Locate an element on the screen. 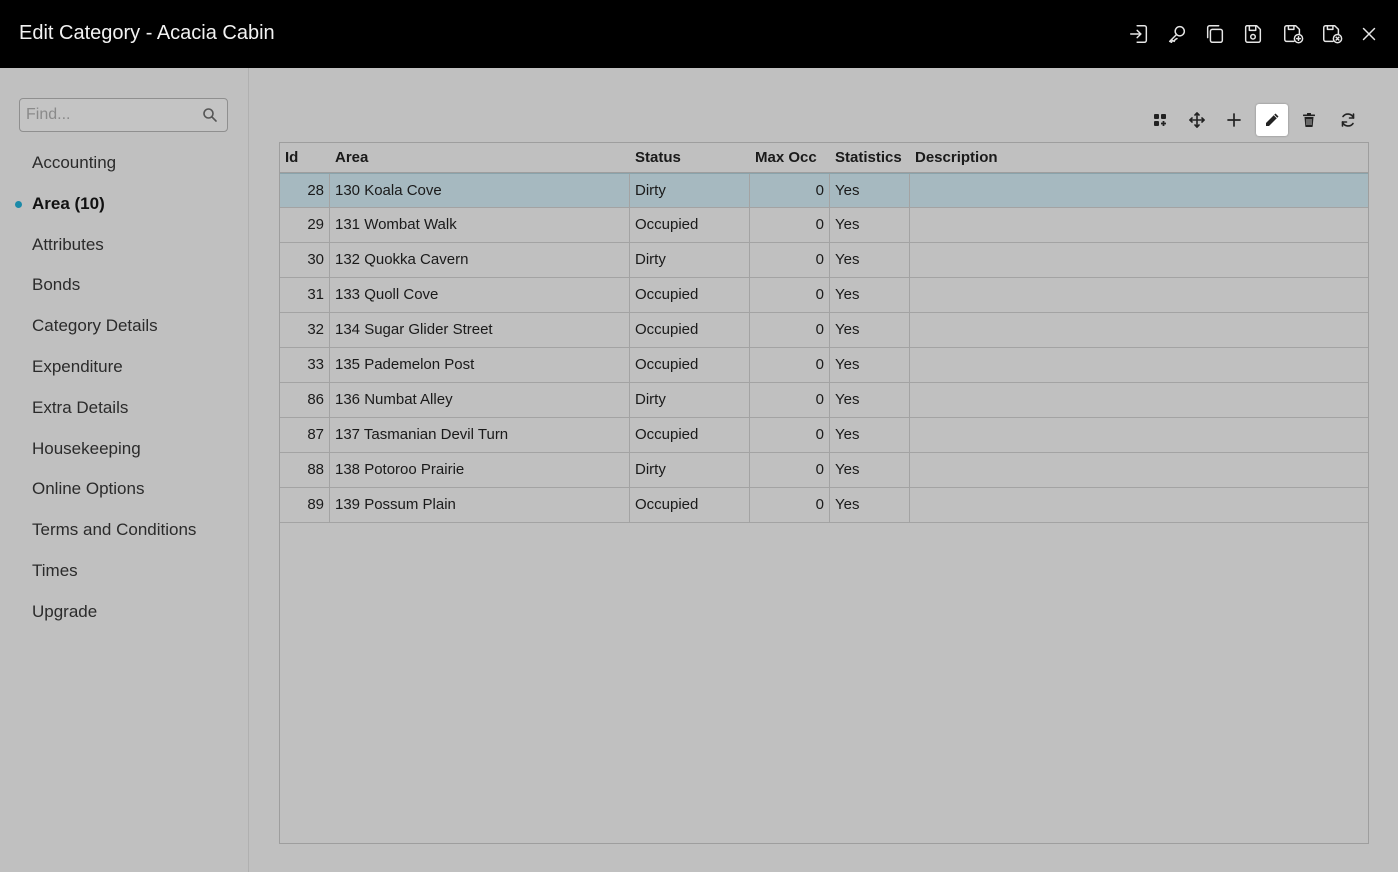  search-input is located at coordinates (110, 115).